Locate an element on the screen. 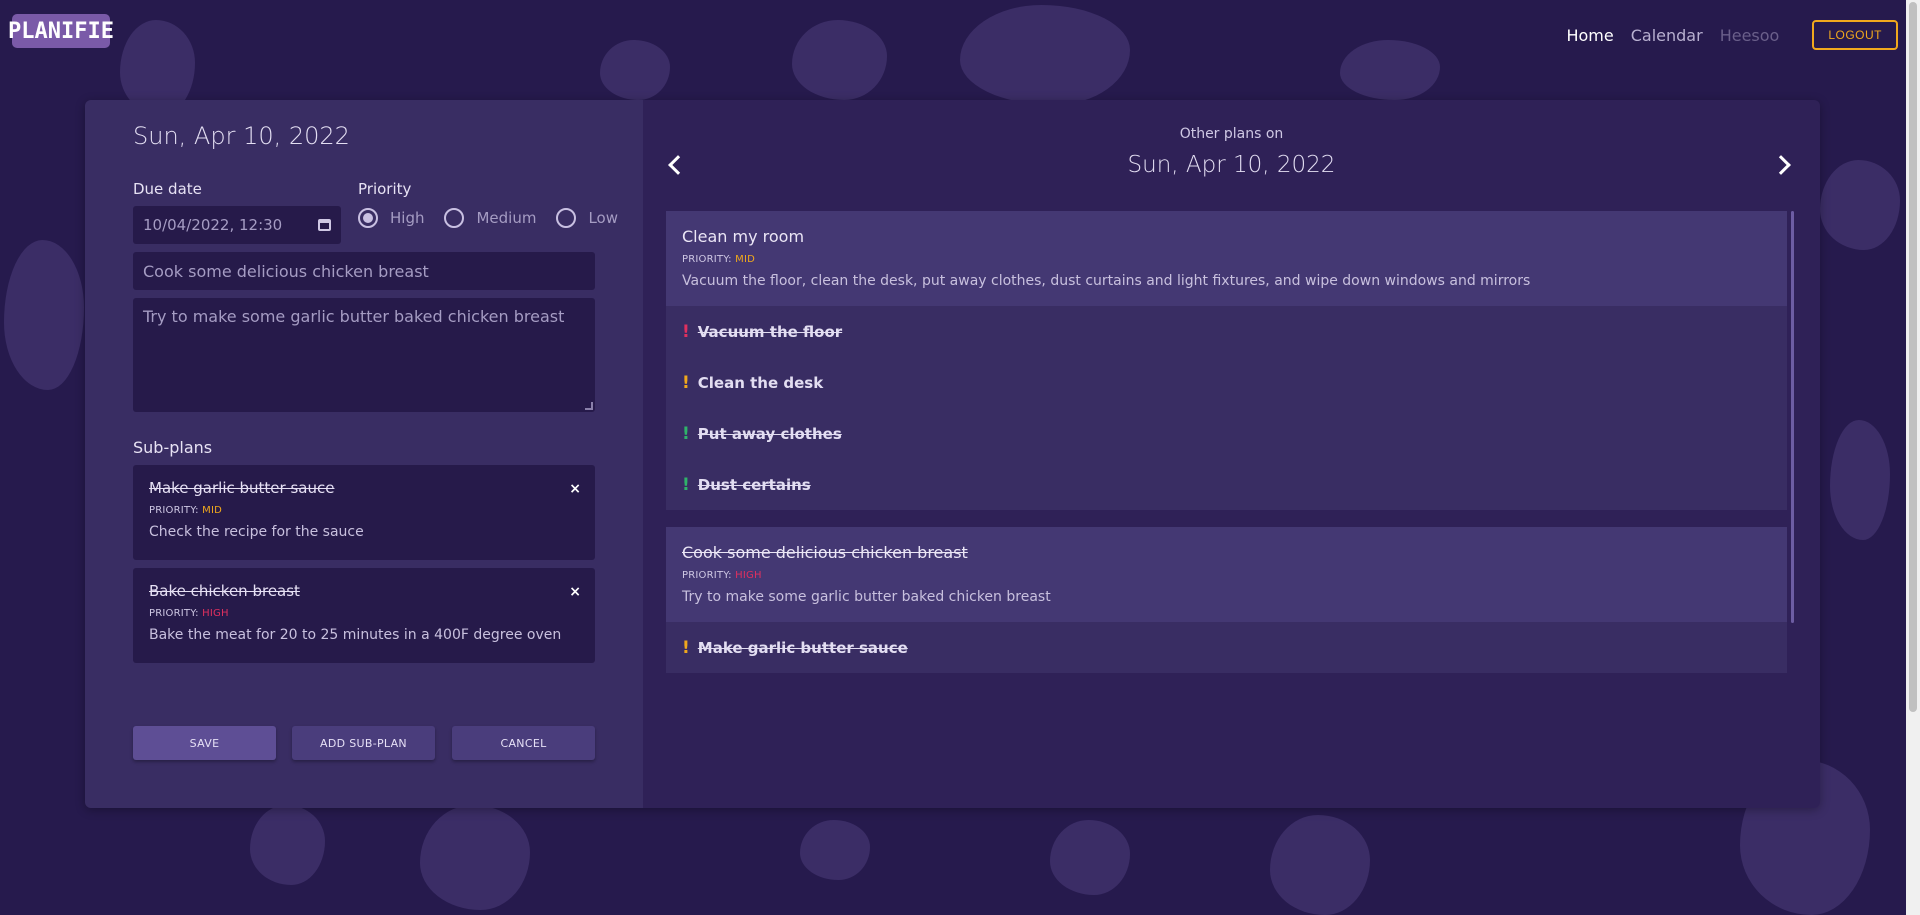 This screenshot has height=915, width=1920. subplan-list-item: ! Vacuum the floor is located at coordinates (1226, 331).